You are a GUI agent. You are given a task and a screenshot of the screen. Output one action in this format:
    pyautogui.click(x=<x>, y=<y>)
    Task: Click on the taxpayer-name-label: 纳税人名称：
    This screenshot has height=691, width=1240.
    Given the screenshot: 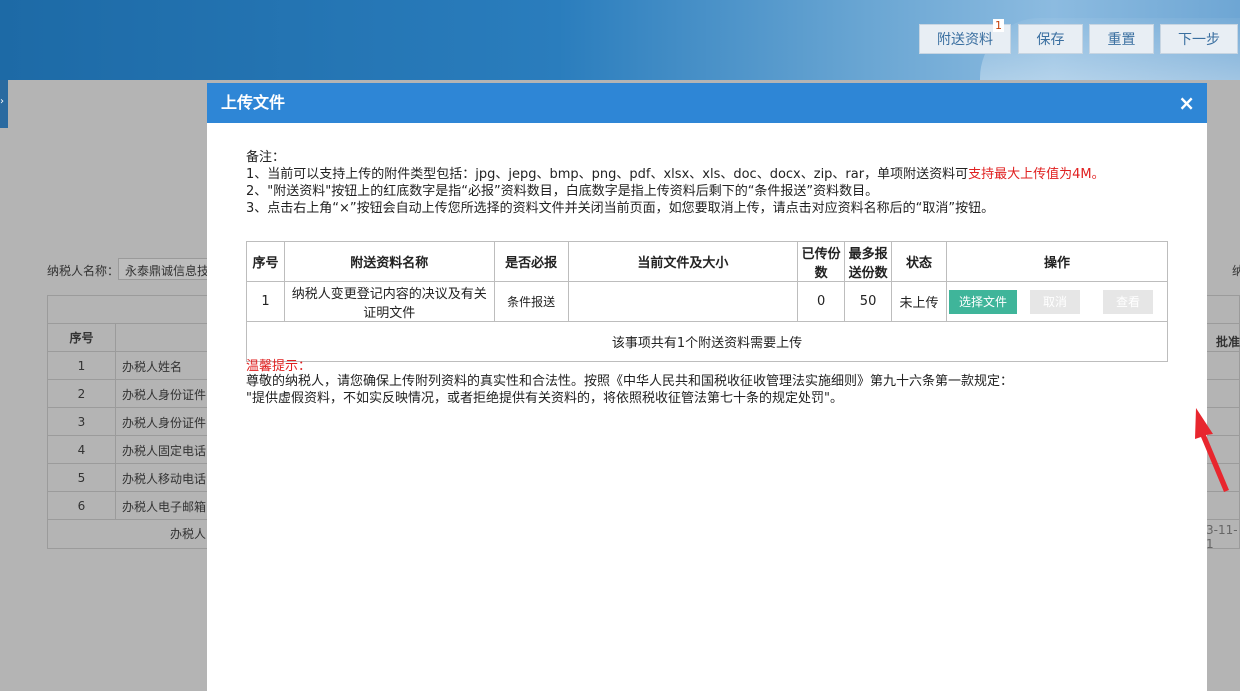 What is the action you would take?
    pyautogui.click(x=83, y=271)
    